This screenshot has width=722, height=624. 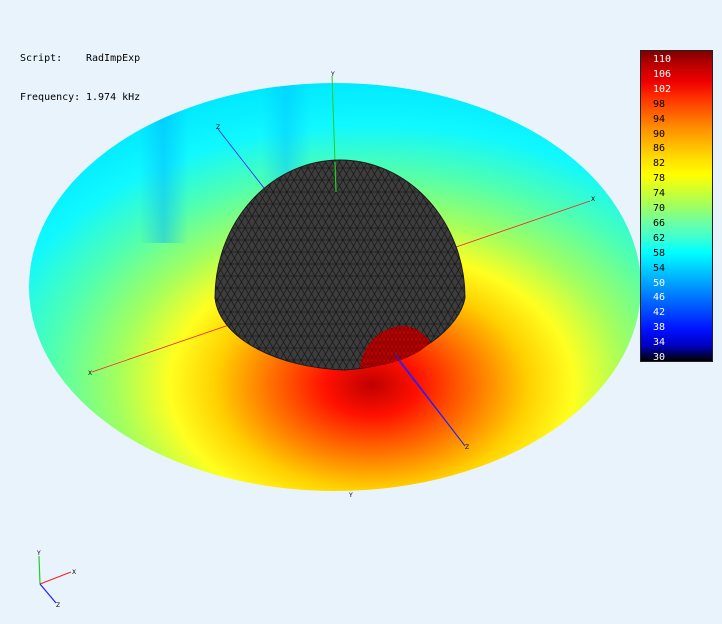 I want to click on script-row: Script: RadImpExp, so click(x=80, y=58).